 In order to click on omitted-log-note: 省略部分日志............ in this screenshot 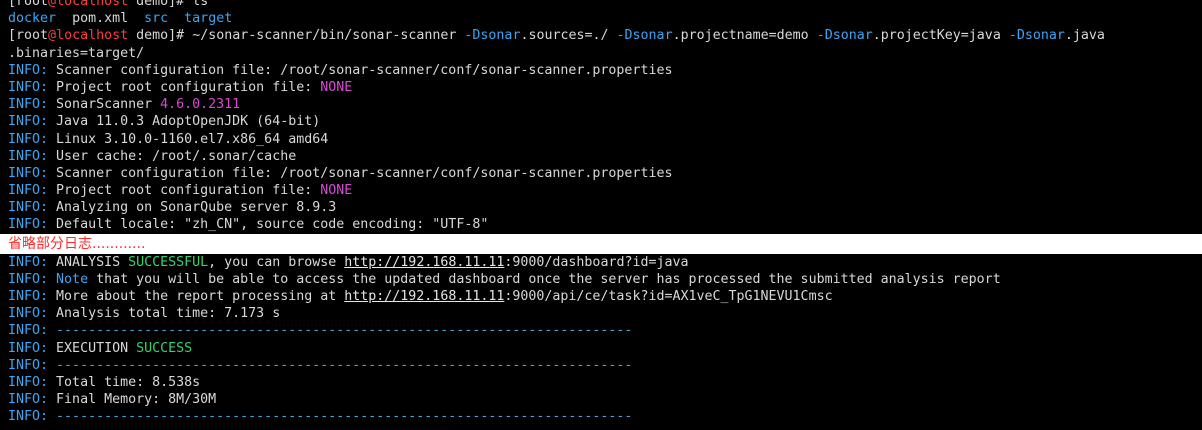, I will do `click(601, 243)`.